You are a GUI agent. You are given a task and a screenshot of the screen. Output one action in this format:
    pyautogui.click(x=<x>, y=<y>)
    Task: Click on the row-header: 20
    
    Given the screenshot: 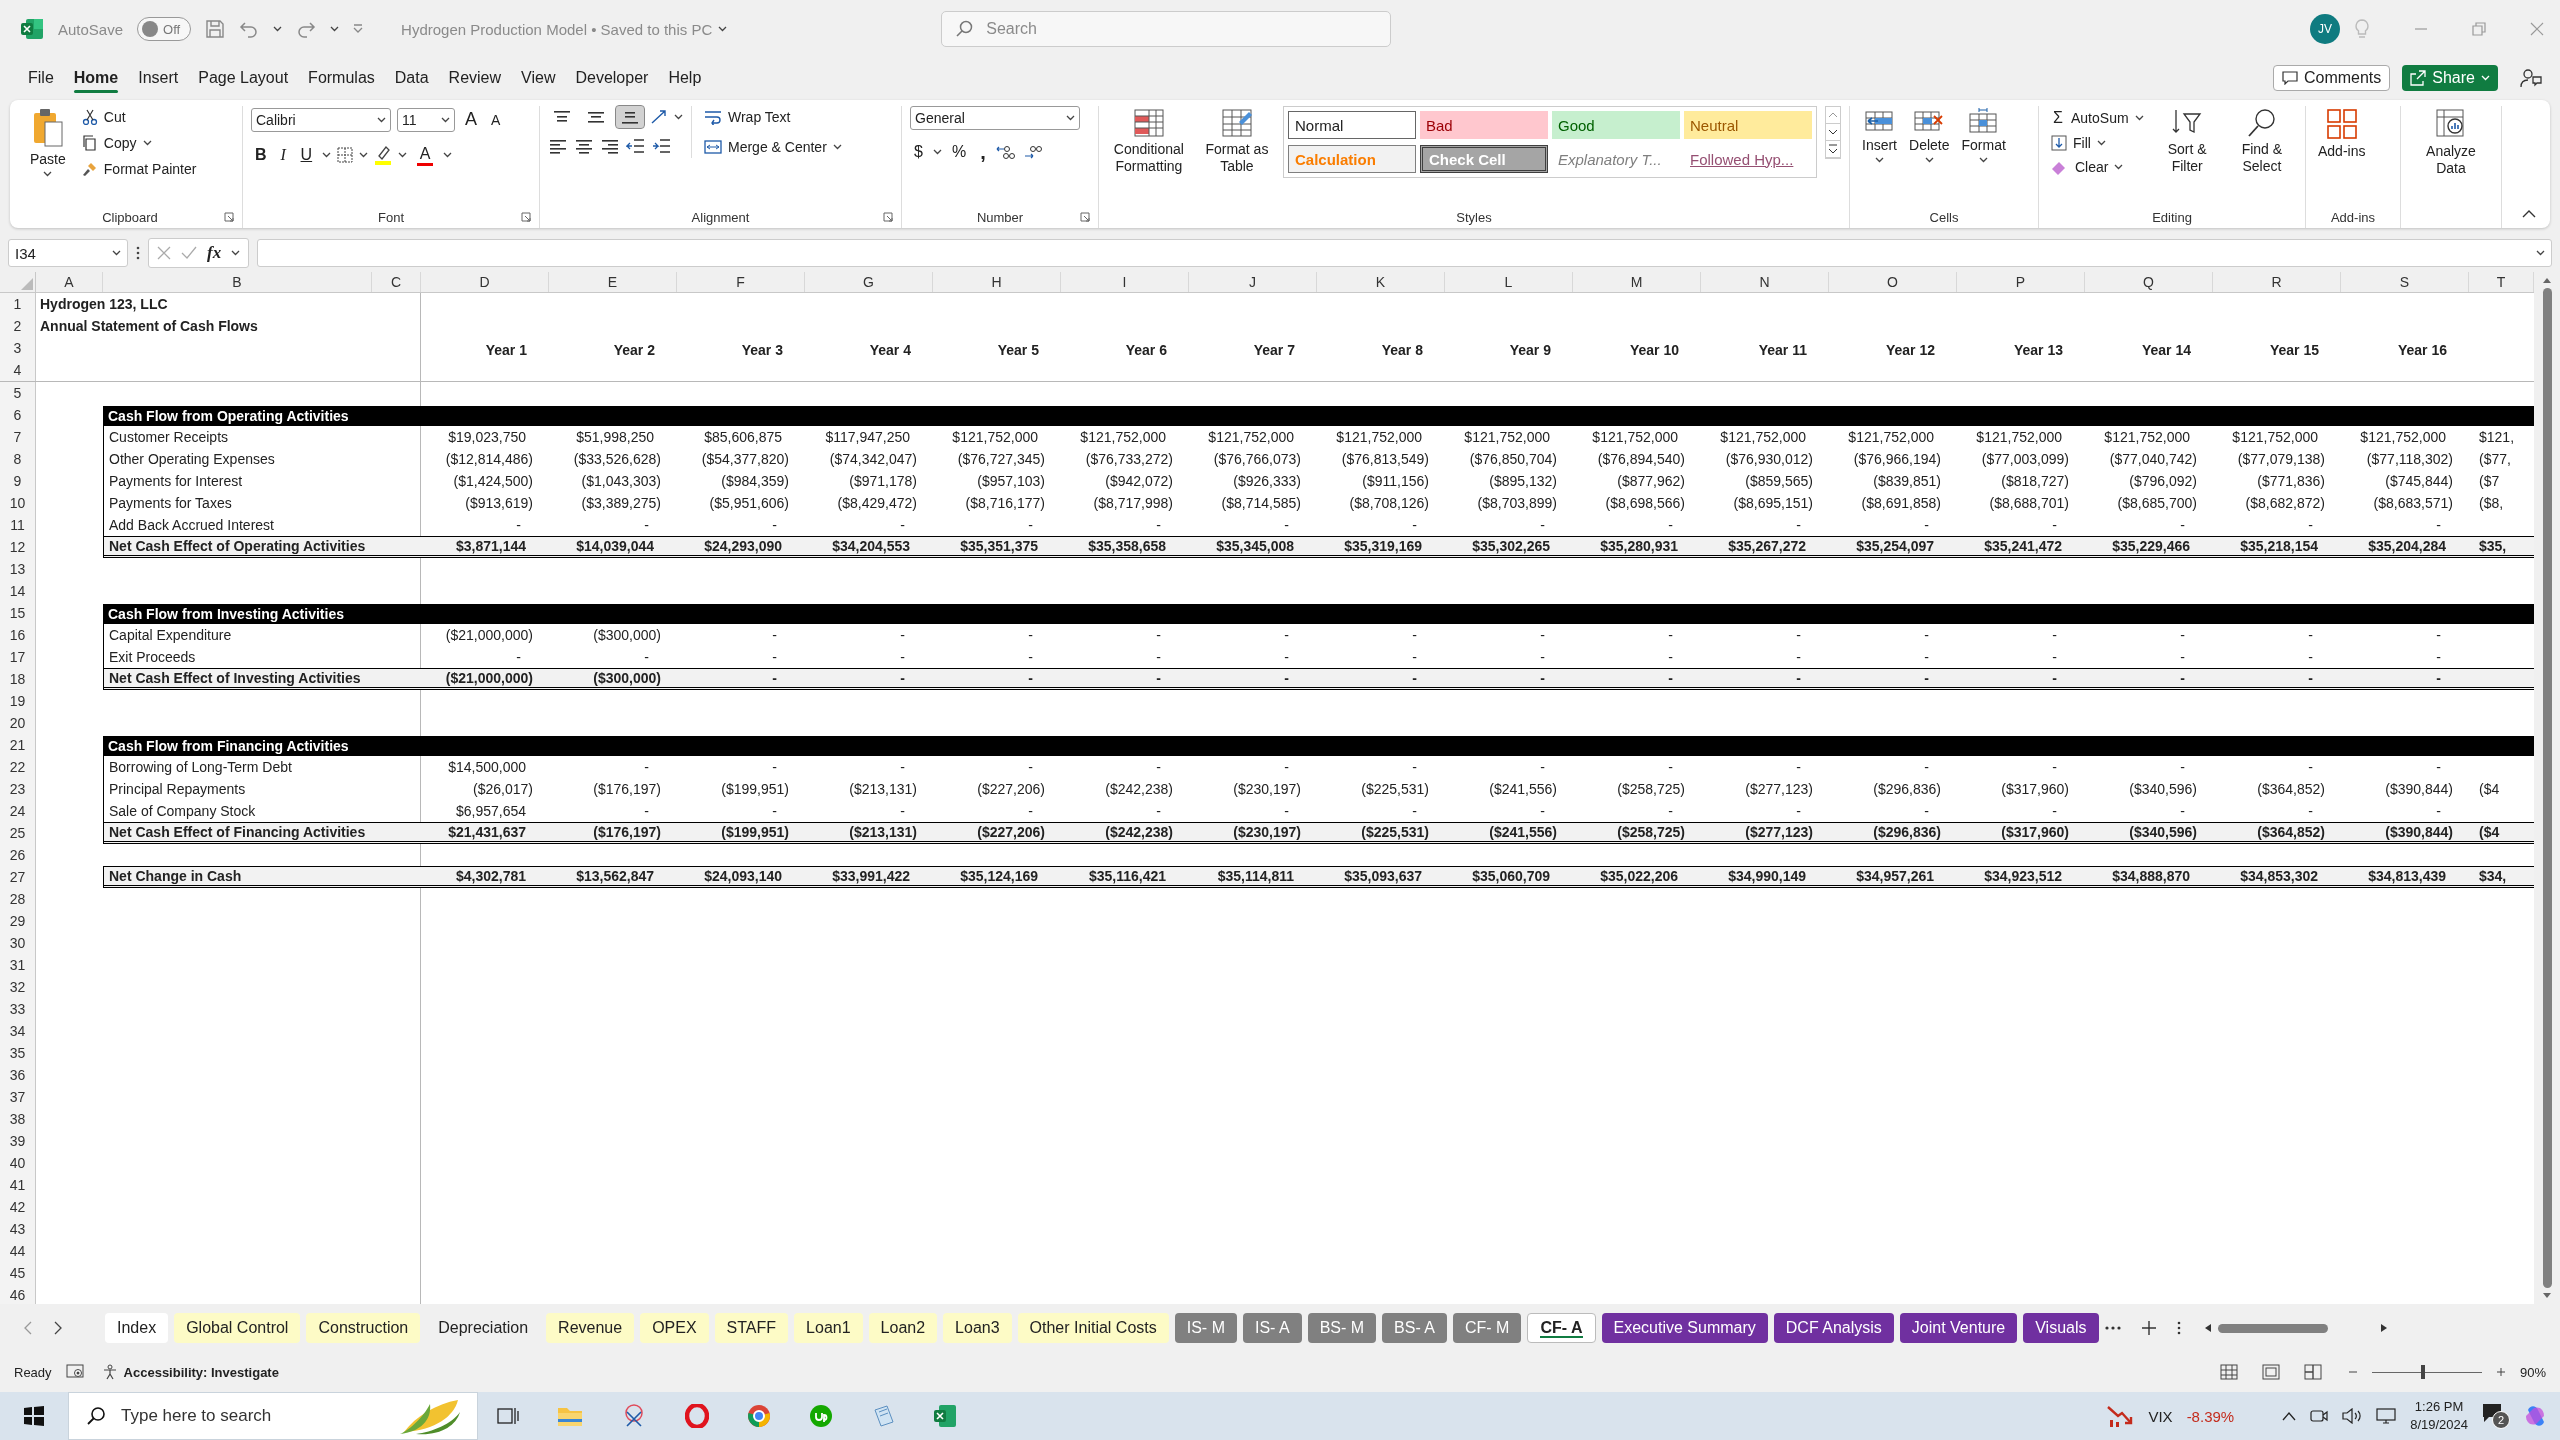 What is the action you would take?
    pyautogui.click(x=18, y=723)
    